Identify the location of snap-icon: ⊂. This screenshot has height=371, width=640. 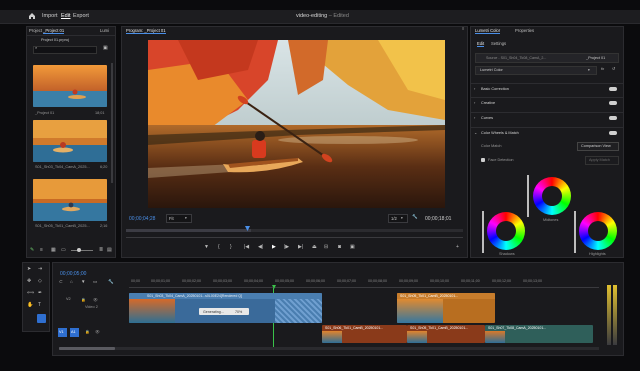
(61, 282).